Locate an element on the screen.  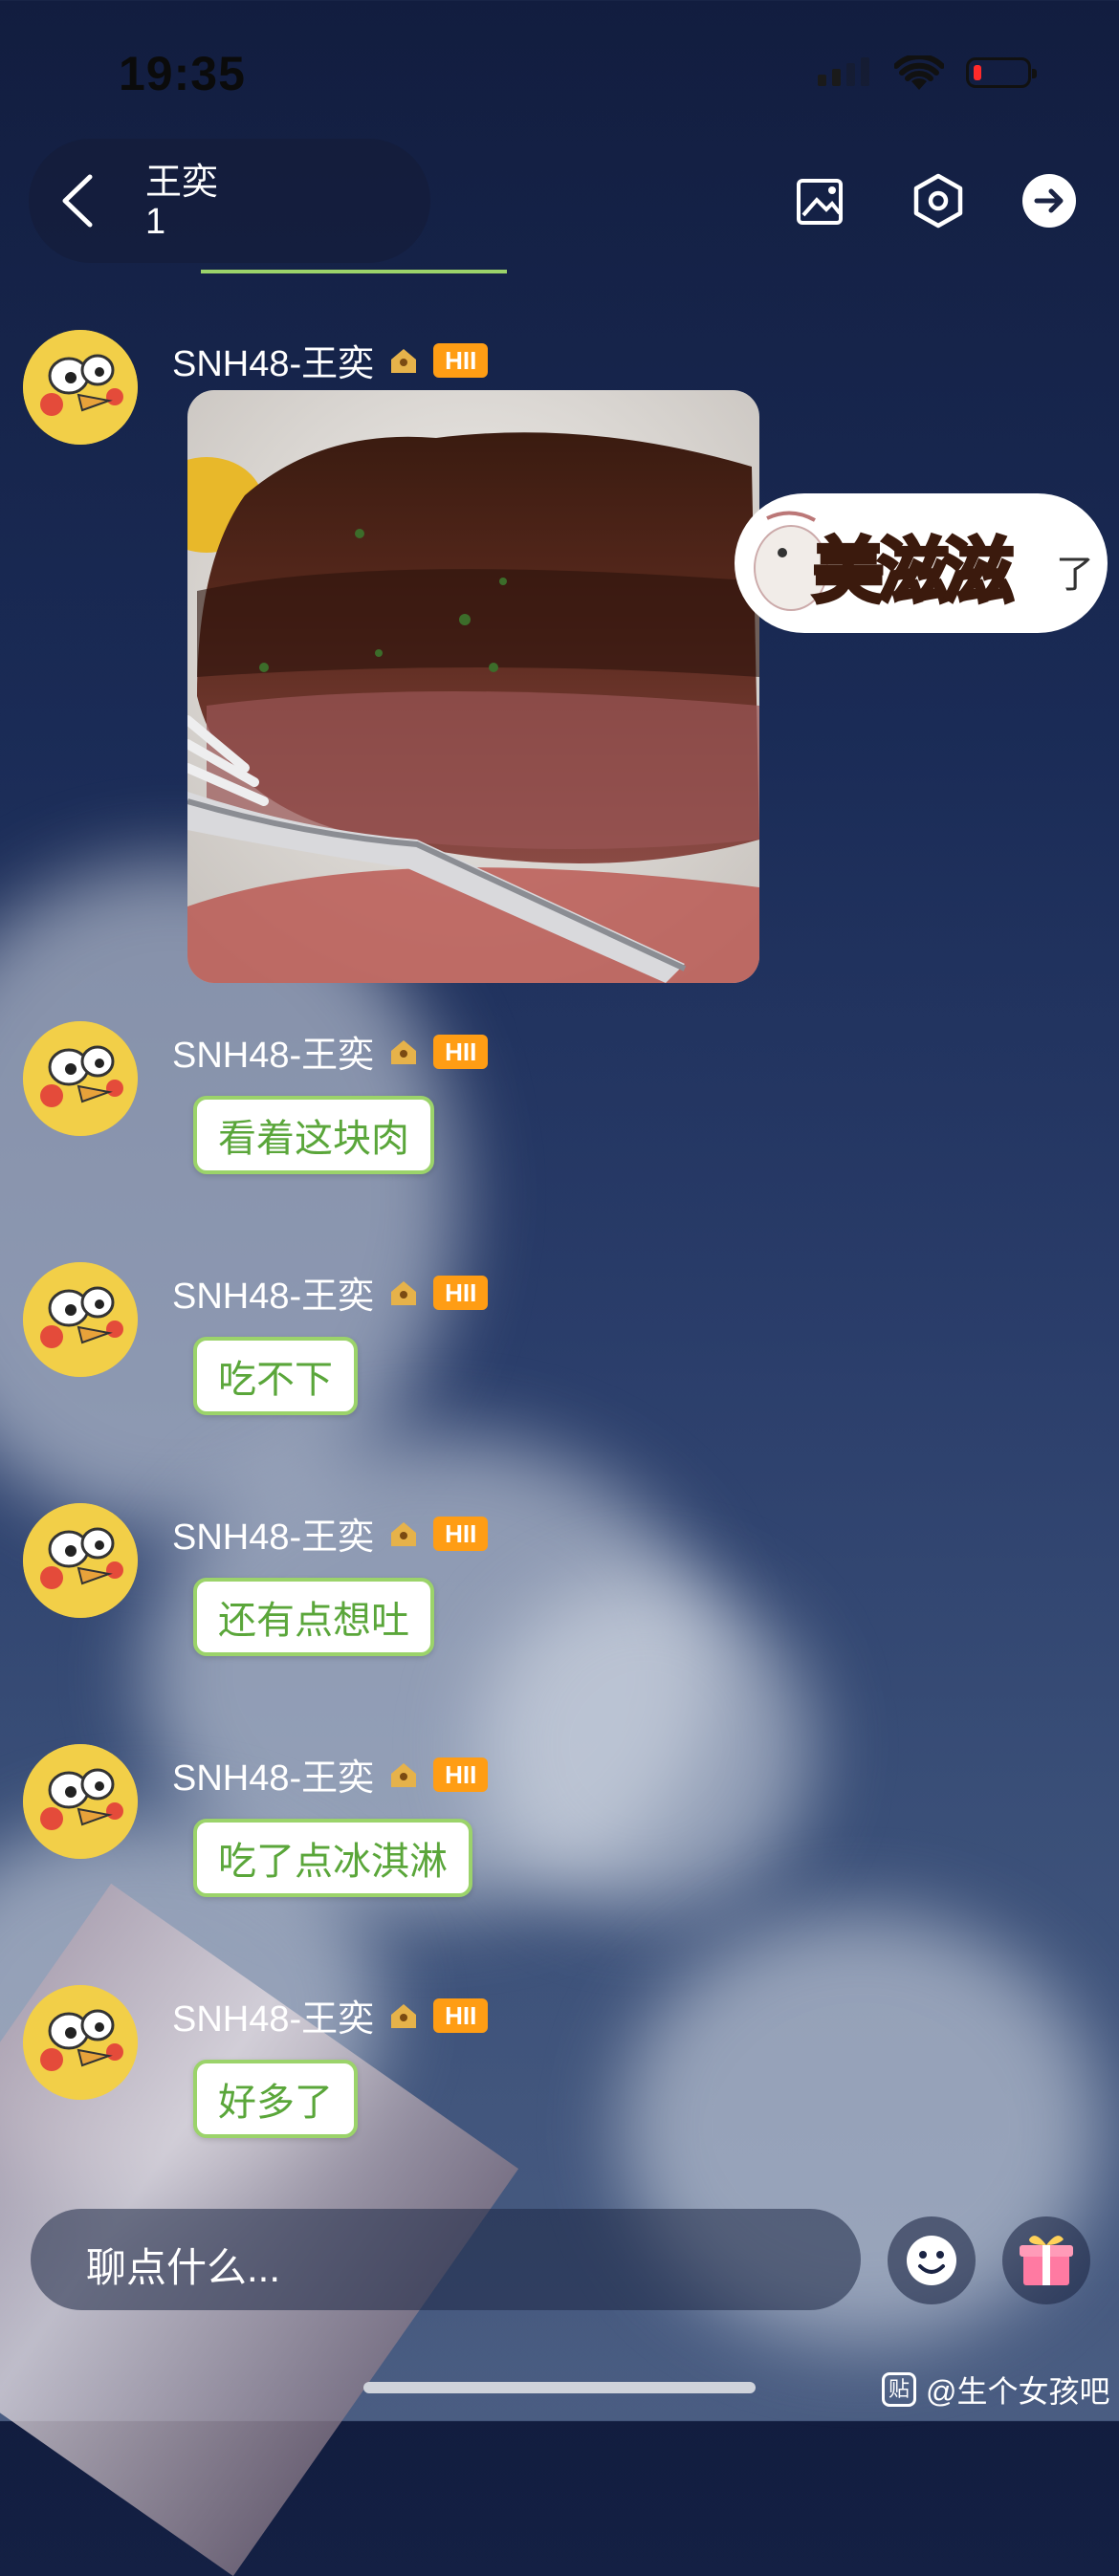
sticker-meizizi: 美滋滋 了 is located at coordinates (922, 563).